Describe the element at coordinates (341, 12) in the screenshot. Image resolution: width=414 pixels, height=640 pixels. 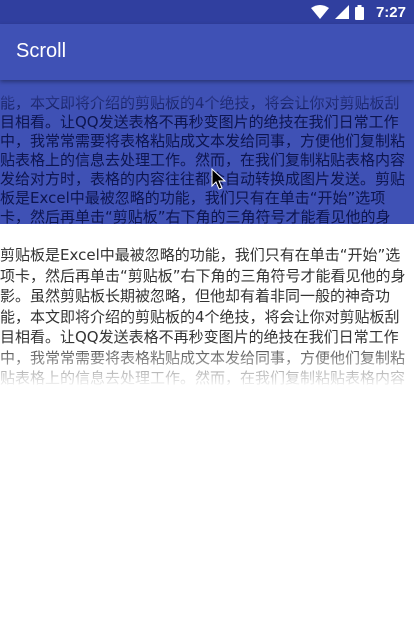
I see `cellular-signal-icon` at that location.